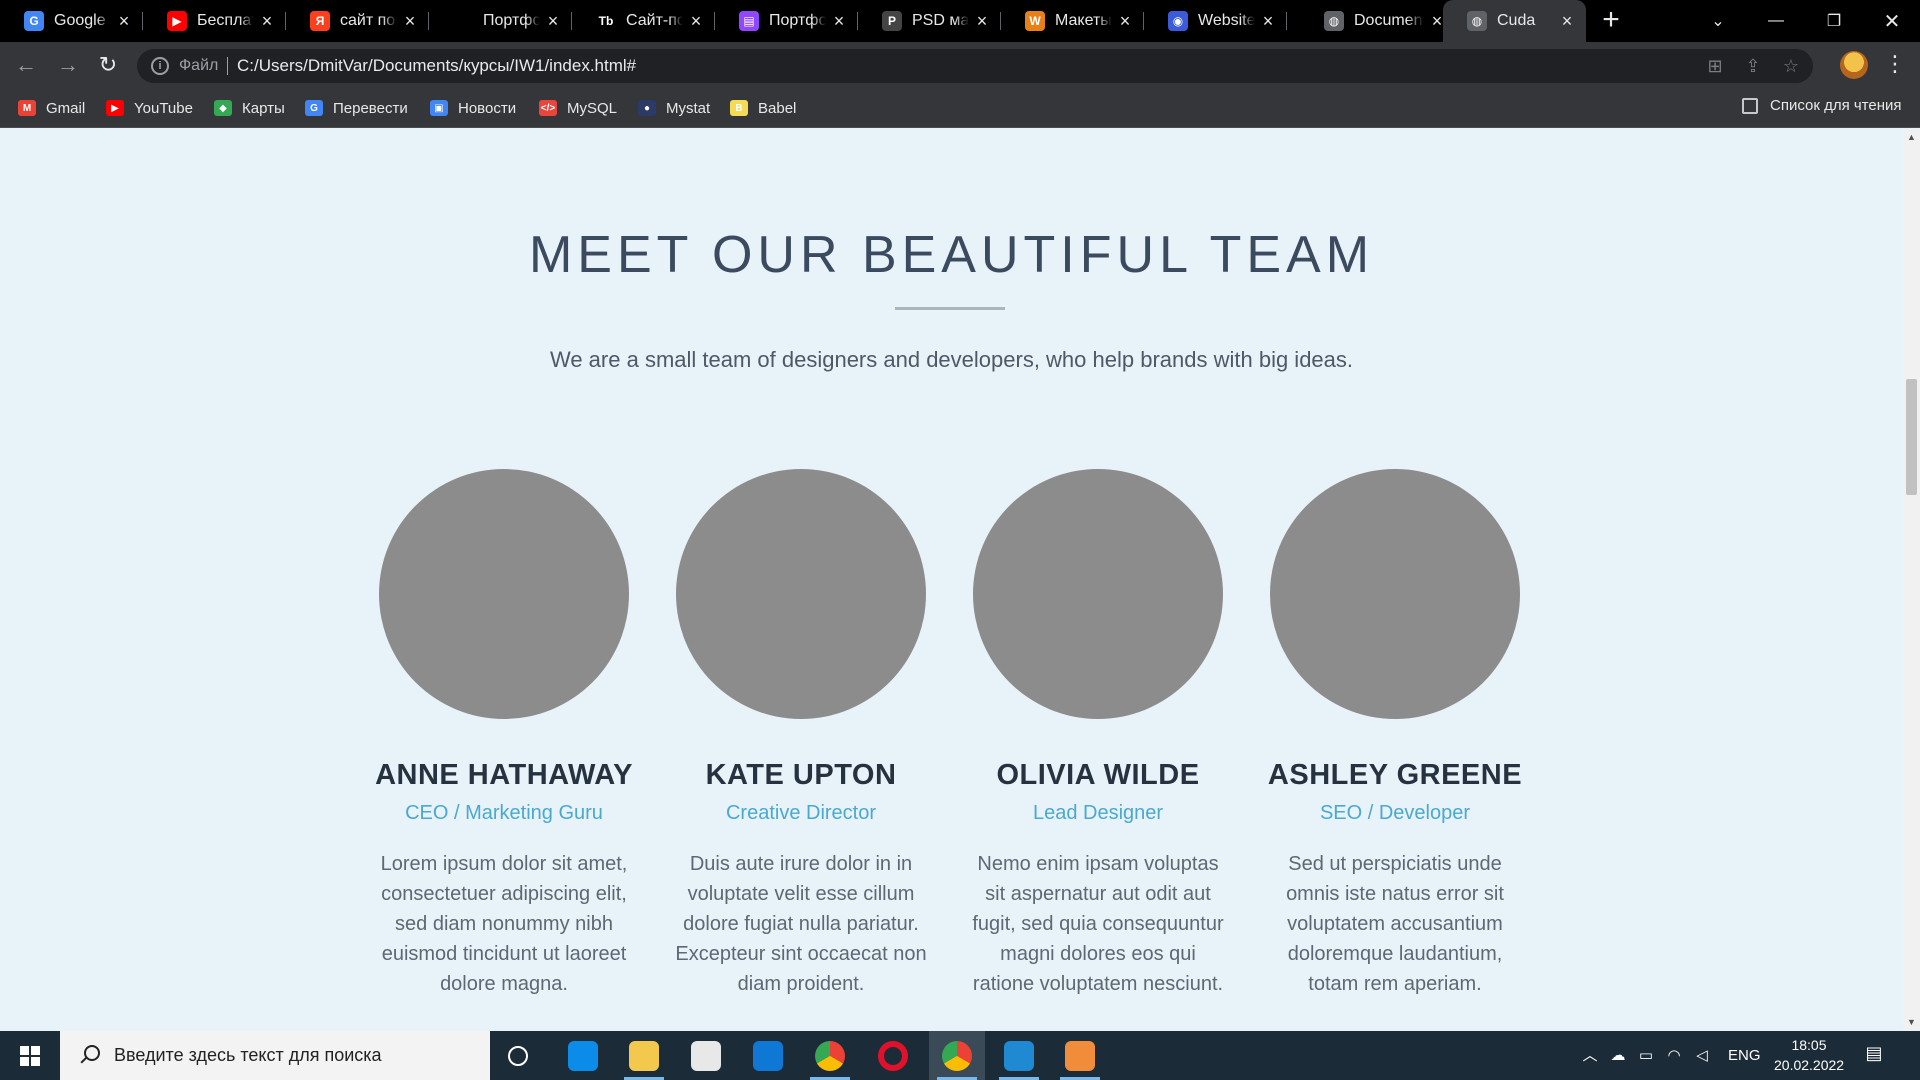 Image resolution: width=1920 pixels, height=1080 pixels. Describe the element at coordinates (797, 20) in the screenshot. I see `tab-title: Портфолио` at that location.